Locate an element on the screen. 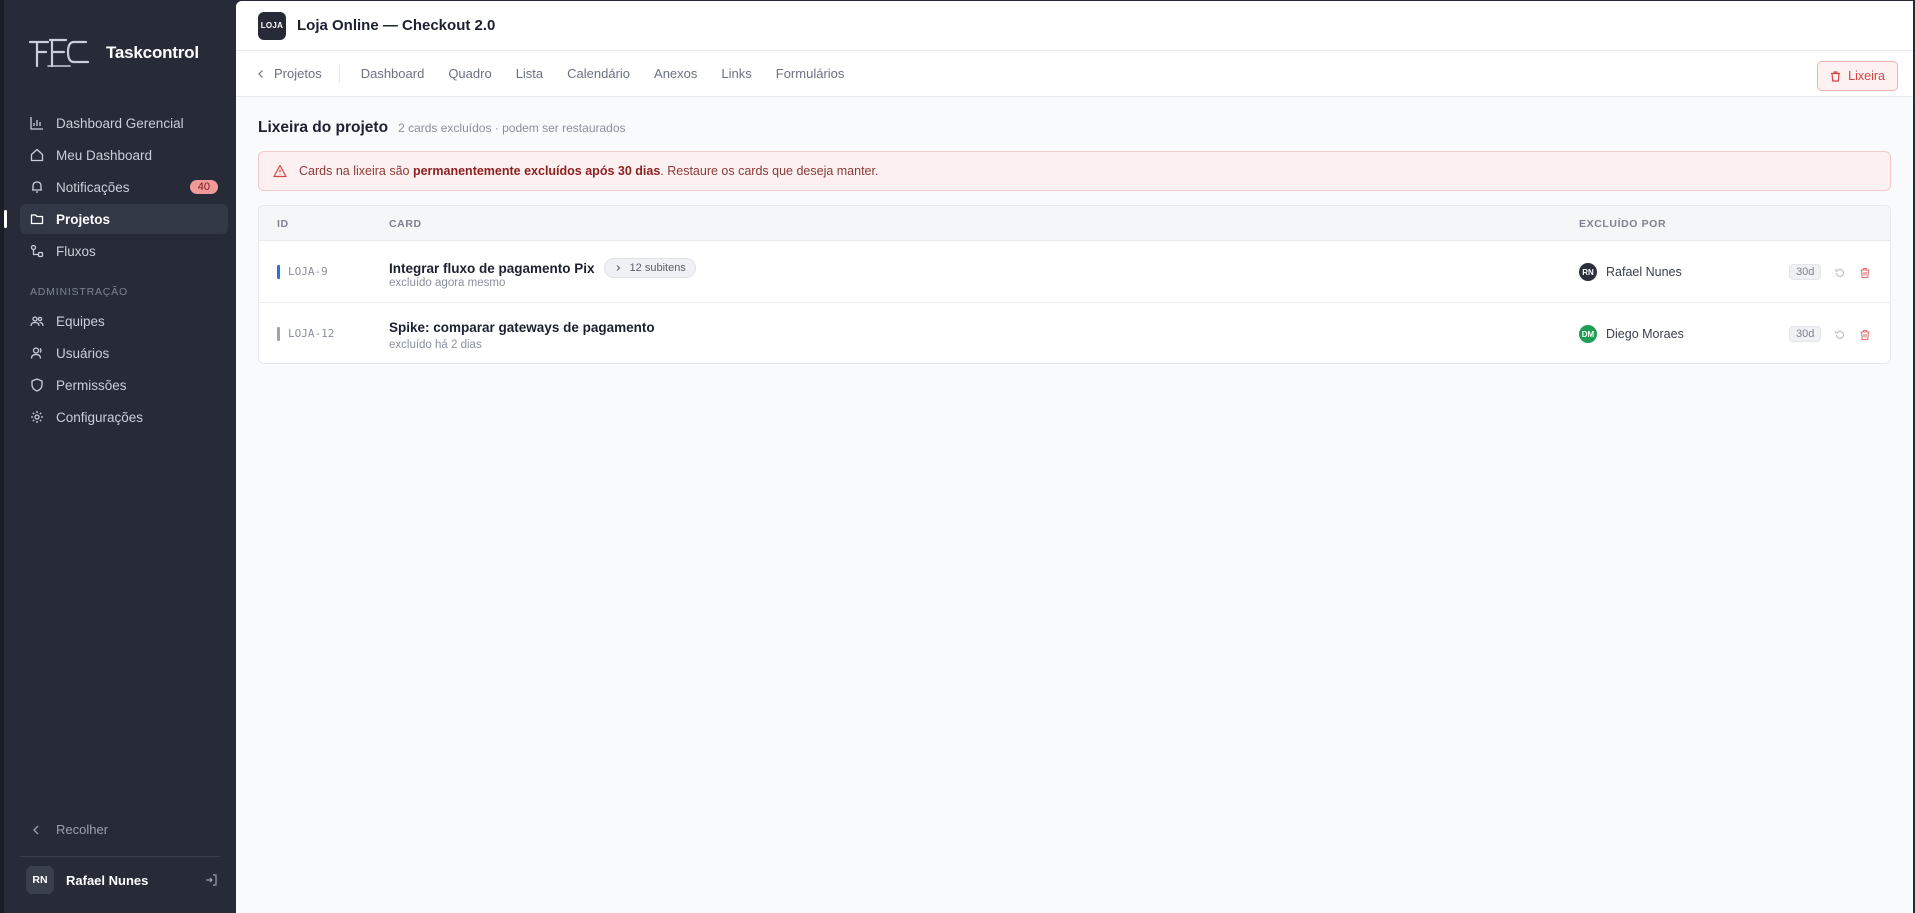 Image resolution: width=1915 pixels, height=913 pixels. card-title: Integrar fluxo de pagamento Pix is located at coordinates (492, 268).